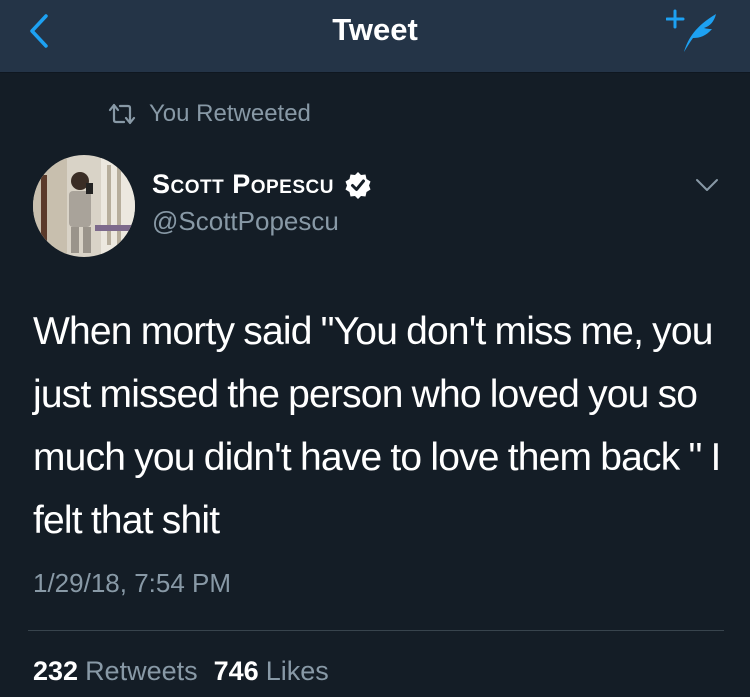 This screenshot has height=697, width=750. Describe the element at coordinates (376, 630) in the screenshot. I see `divider` at that location.